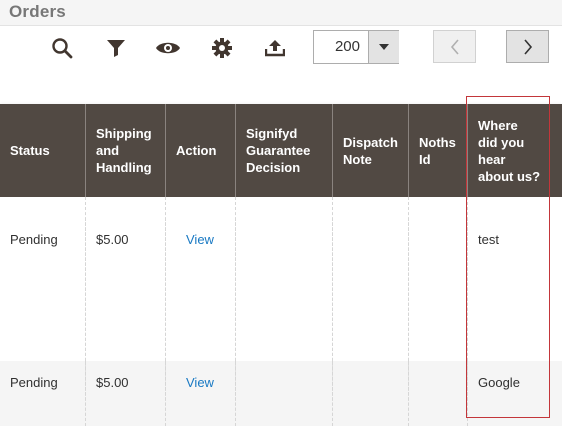 This screenshot has width=562, height=426. Describe the element at coordinates (284, 150) in the screenshot. I see `column-header-signifyd: Signifyd Guarantee Decision` at that location.